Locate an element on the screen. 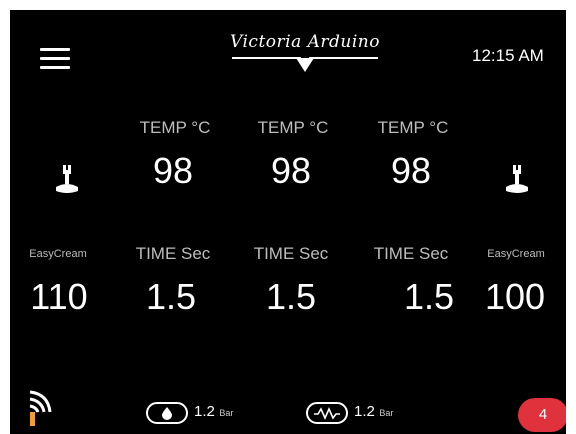 The image size is (576, 434). boiler-pressure-readout: 1.2 Bar is located at coordinates (213, 412).